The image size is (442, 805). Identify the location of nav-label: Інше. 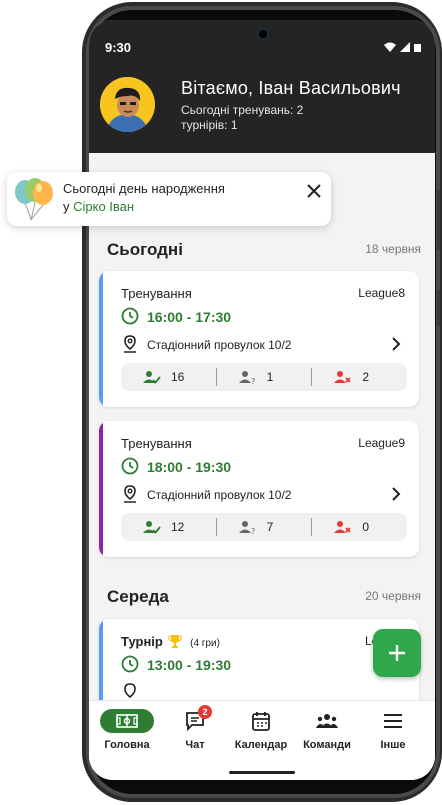
(393, 745).